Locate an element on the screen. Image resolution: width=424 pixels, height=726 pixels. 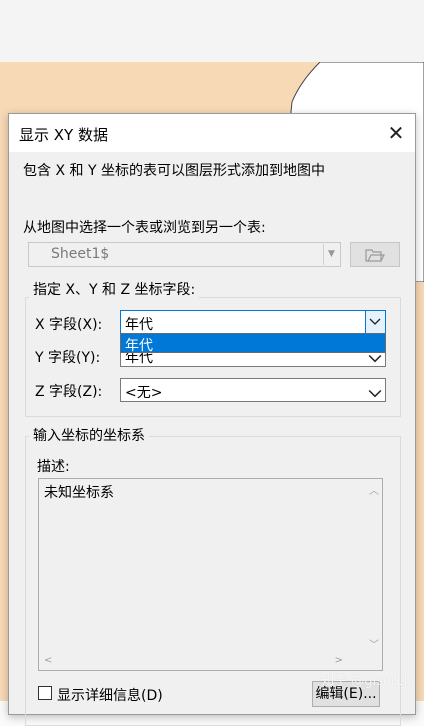
open-folder-icon is located at coordinates (375, 255).